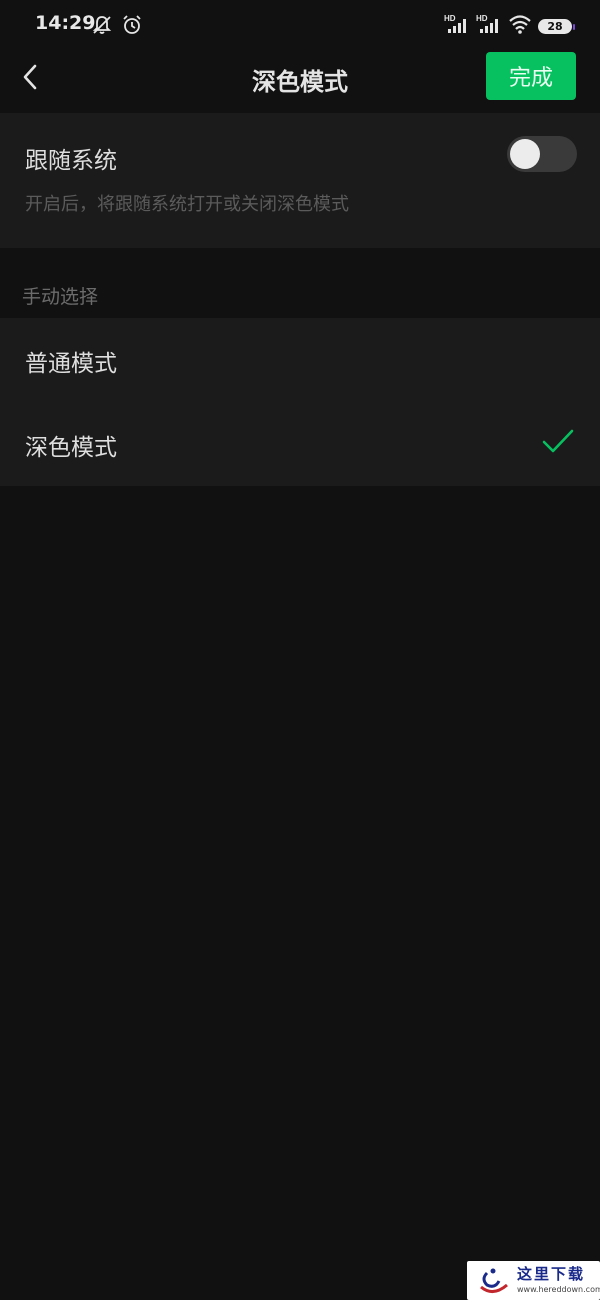 This screenshot has width=600, height=1300. Describe the element at coordinates (117, 27) in the screenshot. I see `status-icons-left` at that location.